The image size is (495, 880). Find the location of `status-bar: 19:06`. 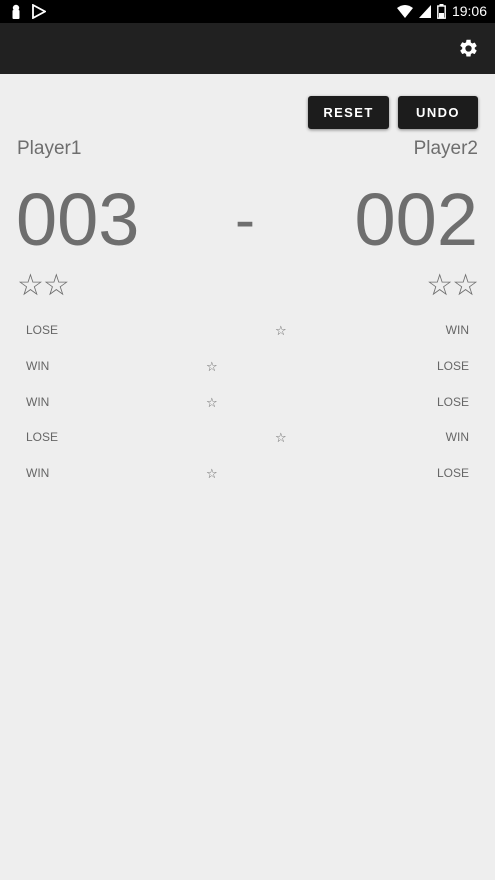

status-bar: 19:06 is located at coordinates (247, 11).